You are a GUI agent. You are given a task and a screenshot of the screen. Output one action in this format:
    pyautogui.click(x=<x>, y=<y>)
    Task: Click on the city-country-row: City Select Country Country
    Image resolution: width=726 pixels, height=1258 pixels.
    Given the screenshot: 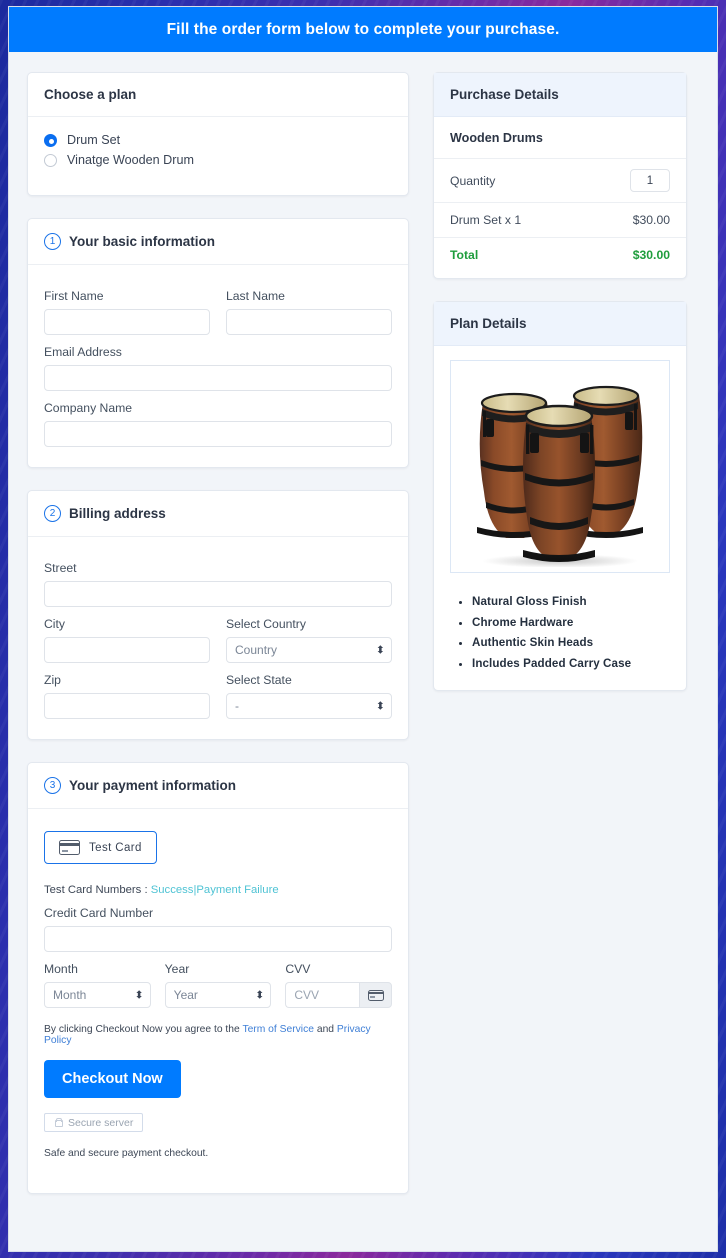 What is the action you would take?
    pyautogui.click(x=218, y=635)
    